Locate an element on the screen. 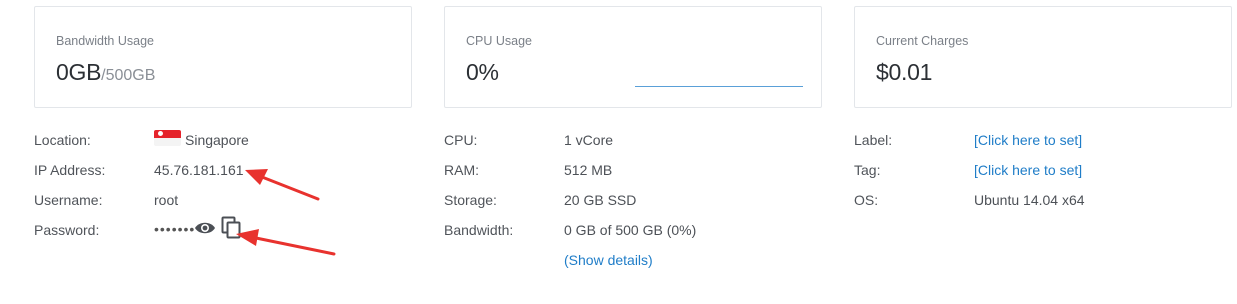 The width and height of the screenshot is (1237, 304). arrow-to-ip-address is located at coordinates (282, 185).